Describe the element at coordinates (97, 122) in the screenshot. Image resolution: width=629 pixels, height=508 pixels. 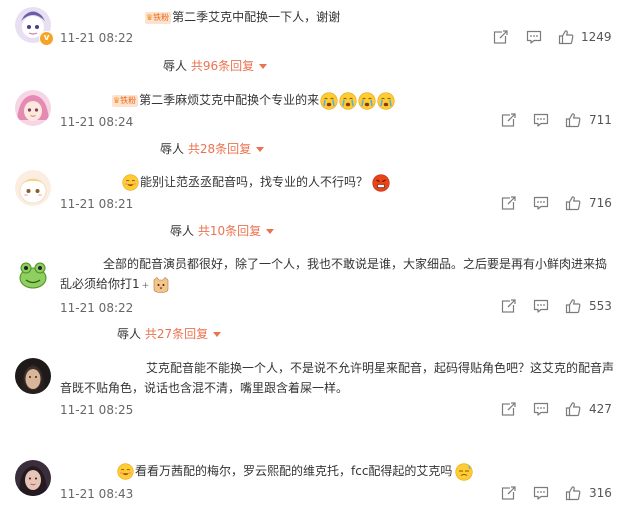
I see `comment-time: 11-21 08:24` at that location.